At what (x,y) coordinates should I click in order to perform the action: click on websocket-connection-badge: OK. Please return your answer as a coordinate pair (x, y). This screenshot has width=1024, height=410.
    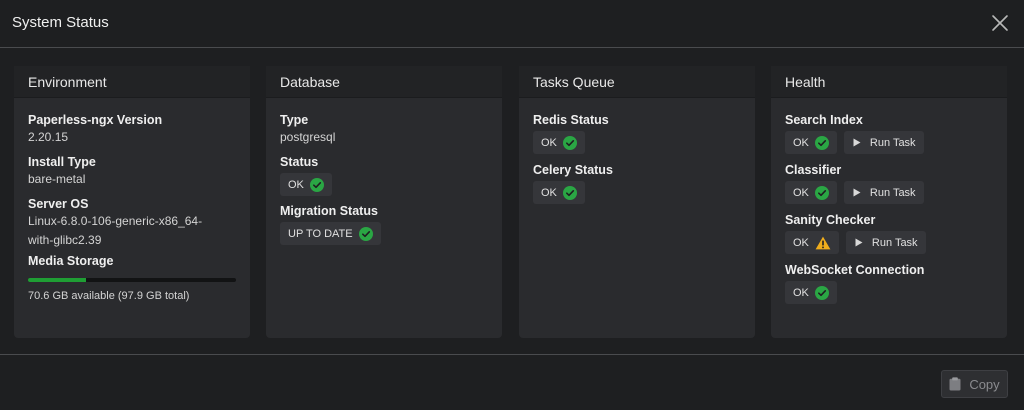
    Looking at the image, I should click on (811, 292).